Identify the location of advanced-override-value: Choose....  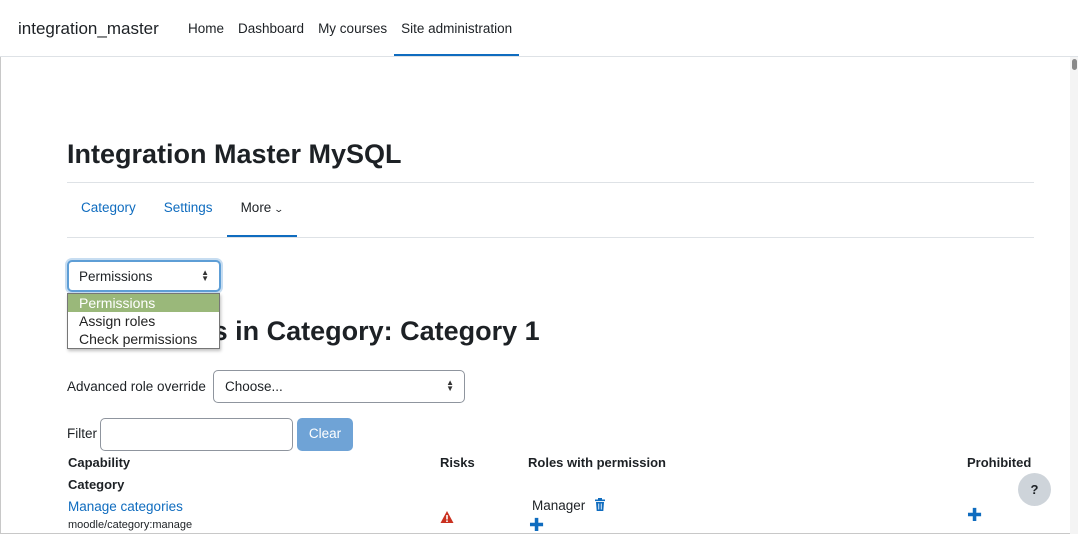
(254, 386).